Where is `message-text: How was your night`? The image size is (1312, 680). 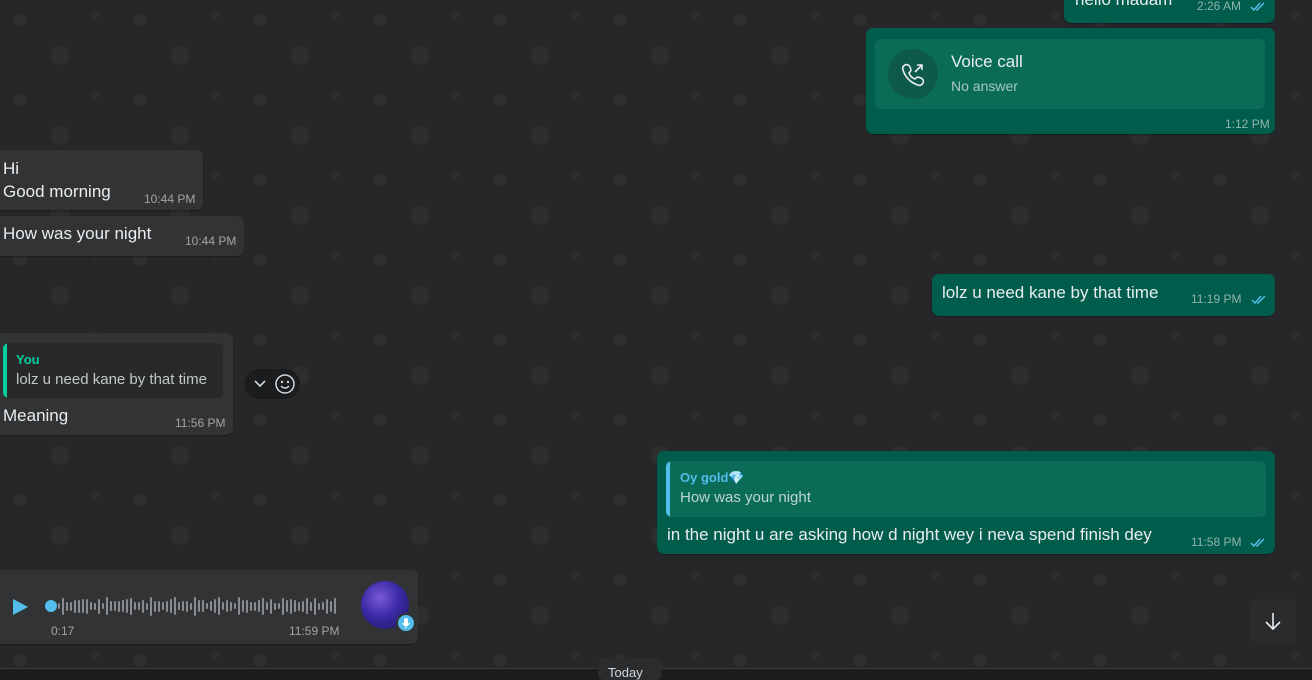 message-text: How was your night is located at coordinates (77, 233).